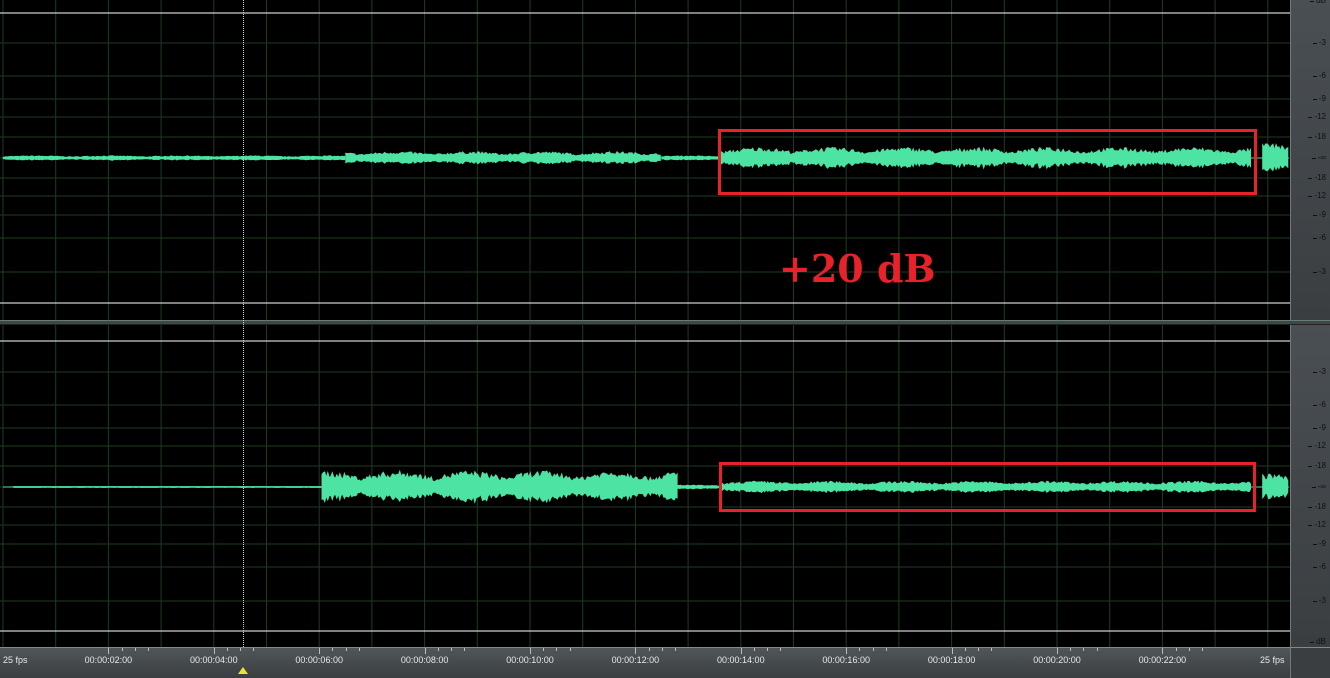 This screenshot has height=678, width=1330. I want to click on playhead-marker-icon, so click(243, 670).